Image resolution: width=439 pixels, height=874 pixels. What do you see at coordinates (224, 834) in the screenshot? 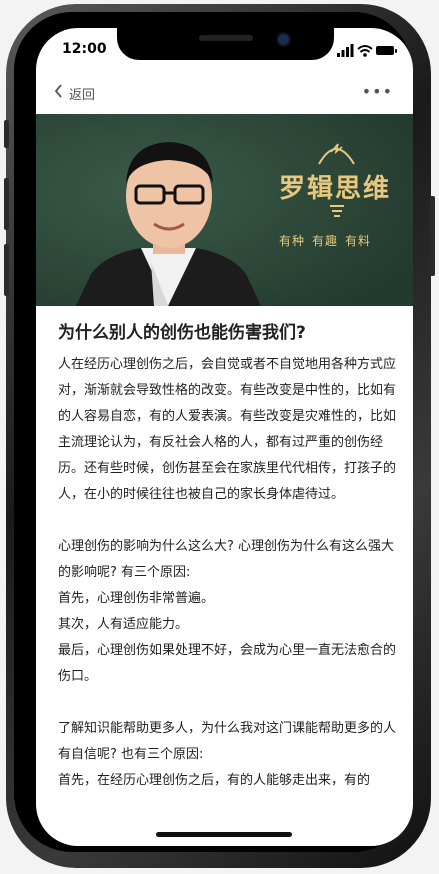
I see `home-indicator` at bounding box center [224, 834].